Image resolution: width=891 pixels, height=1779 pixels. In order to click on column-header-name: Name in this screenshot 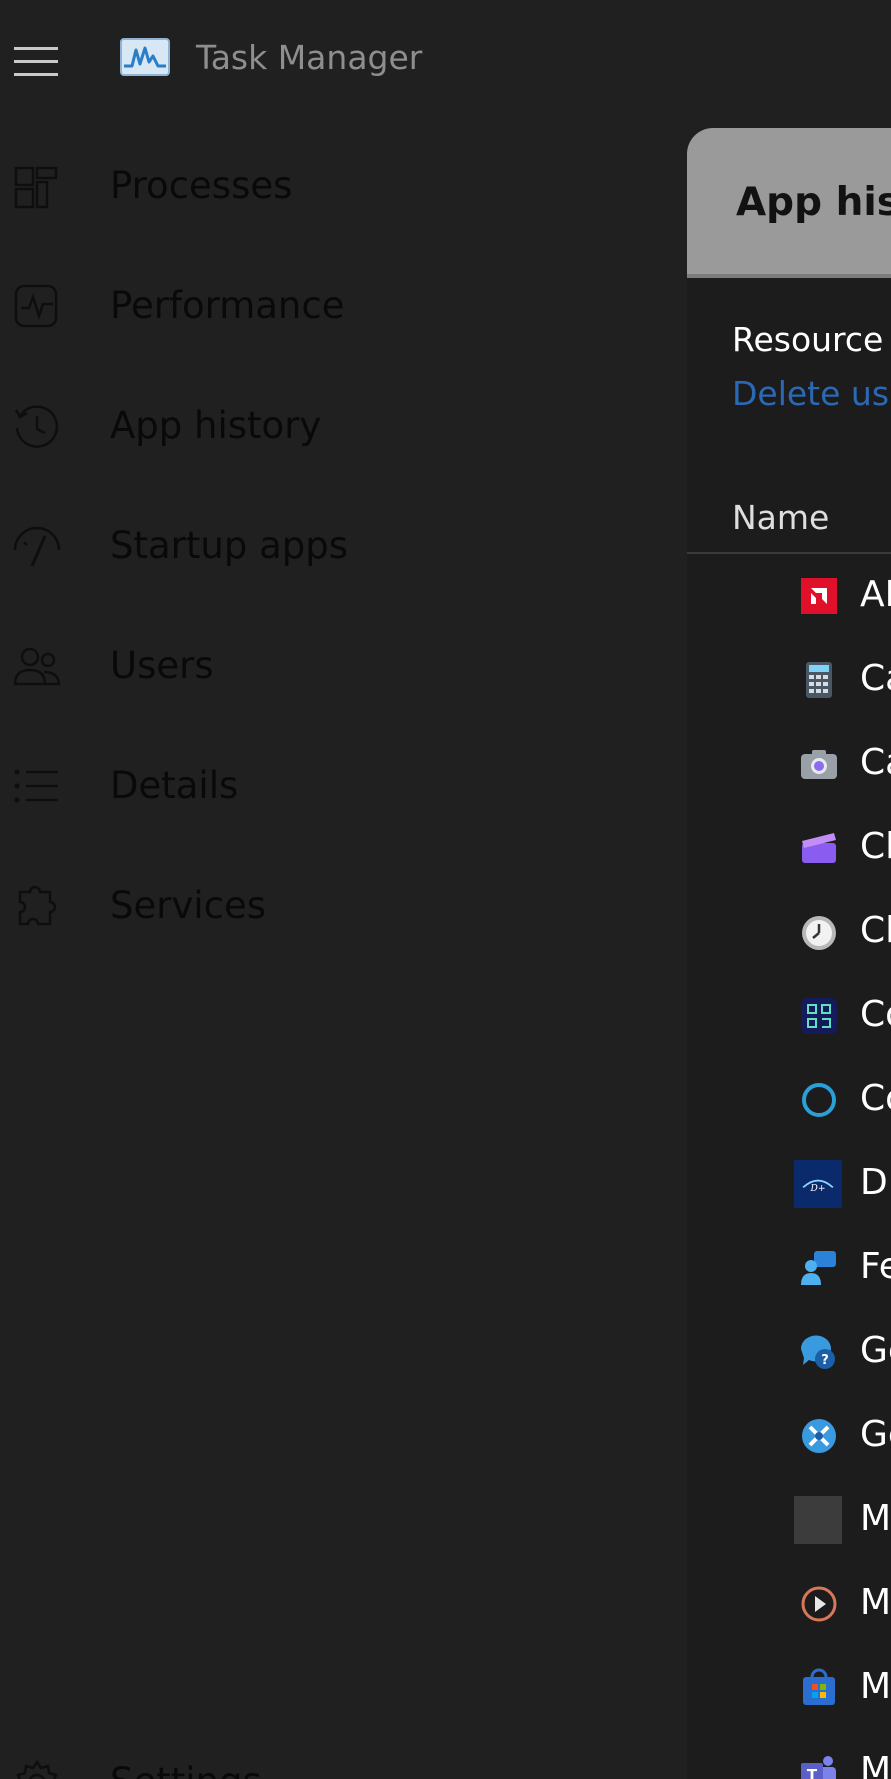, I will do `click(780, 517)`.